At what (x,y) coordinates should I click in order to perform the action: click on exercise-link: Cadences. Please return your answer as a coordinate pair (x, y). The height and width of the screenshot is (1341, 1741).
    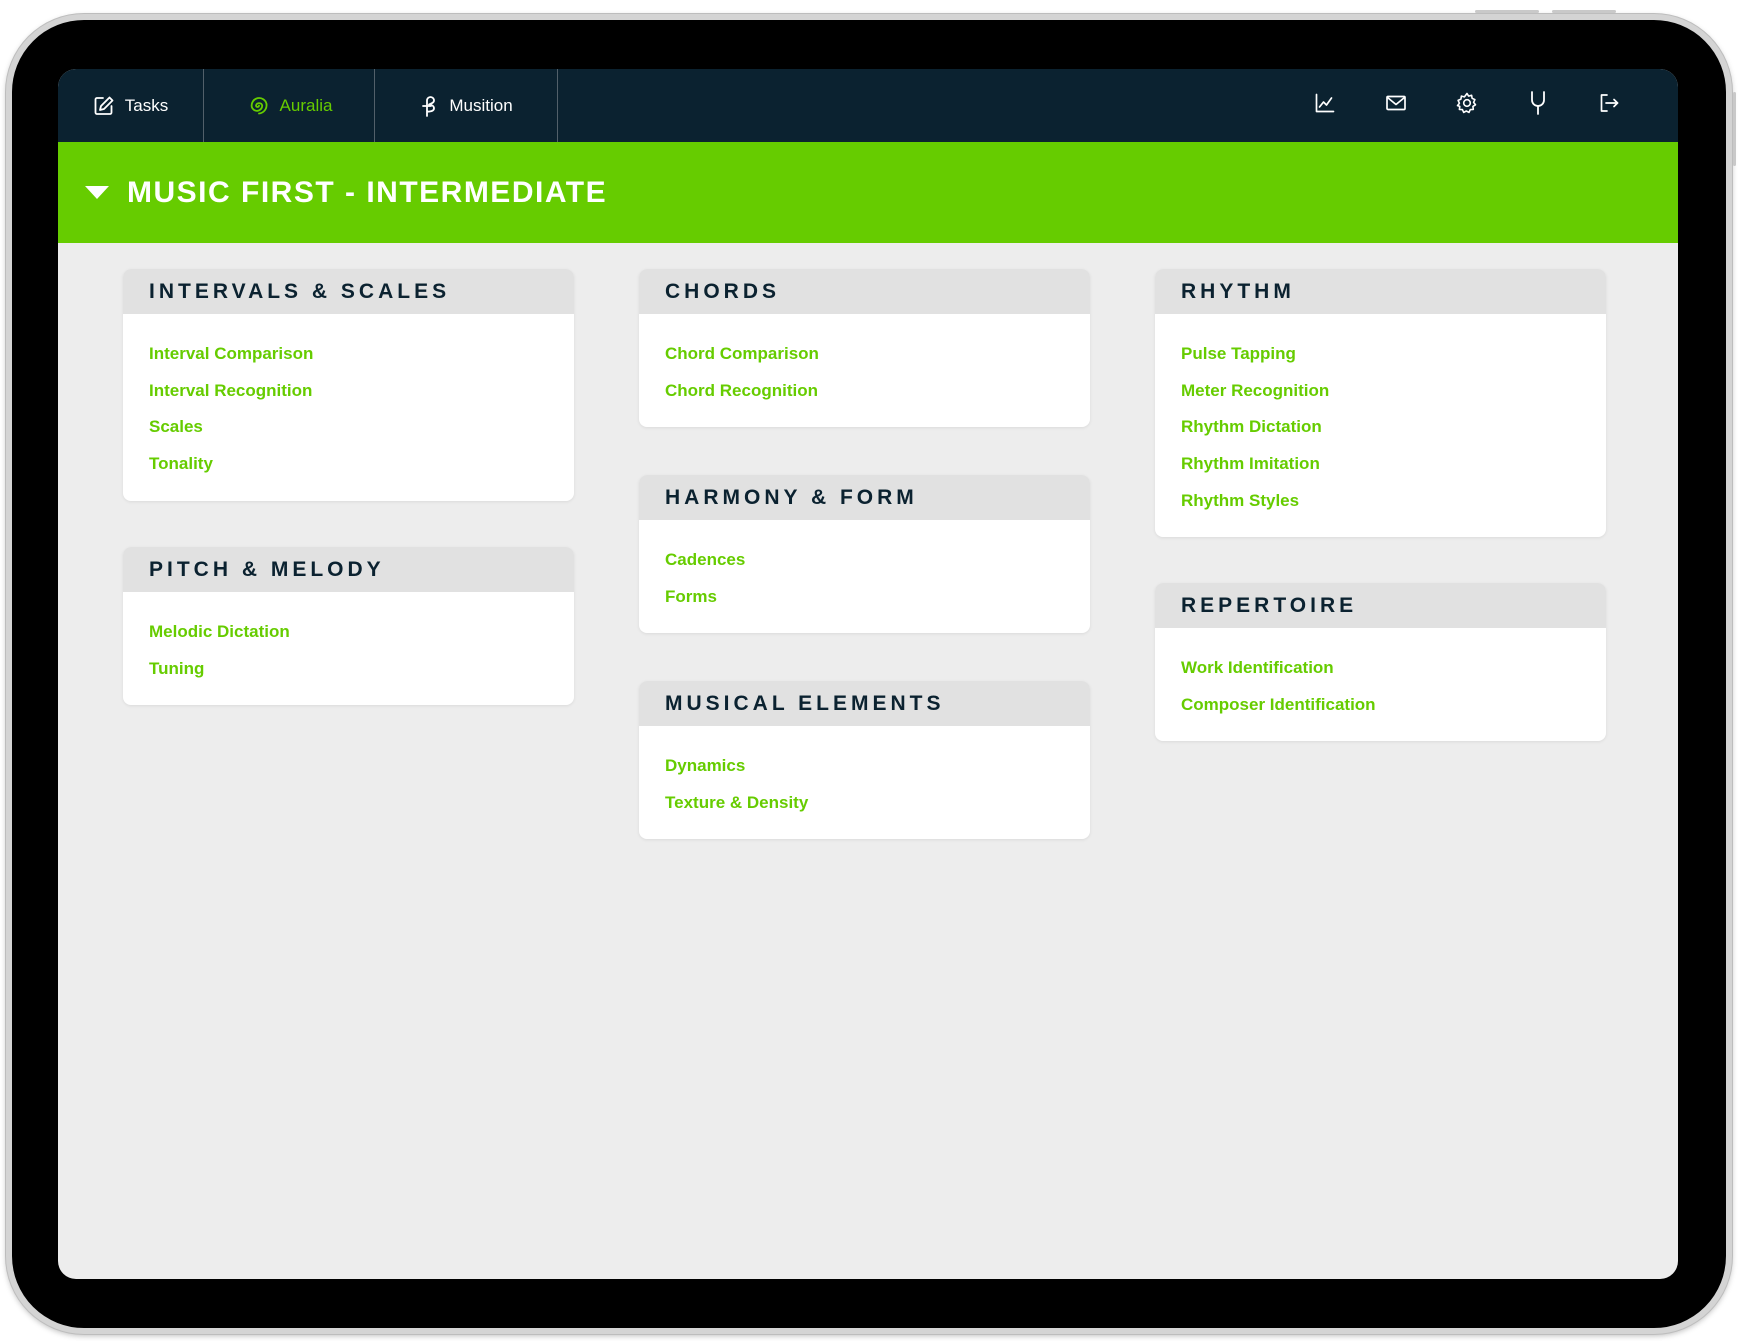
    Looking at the image, I should click on (864, 560).